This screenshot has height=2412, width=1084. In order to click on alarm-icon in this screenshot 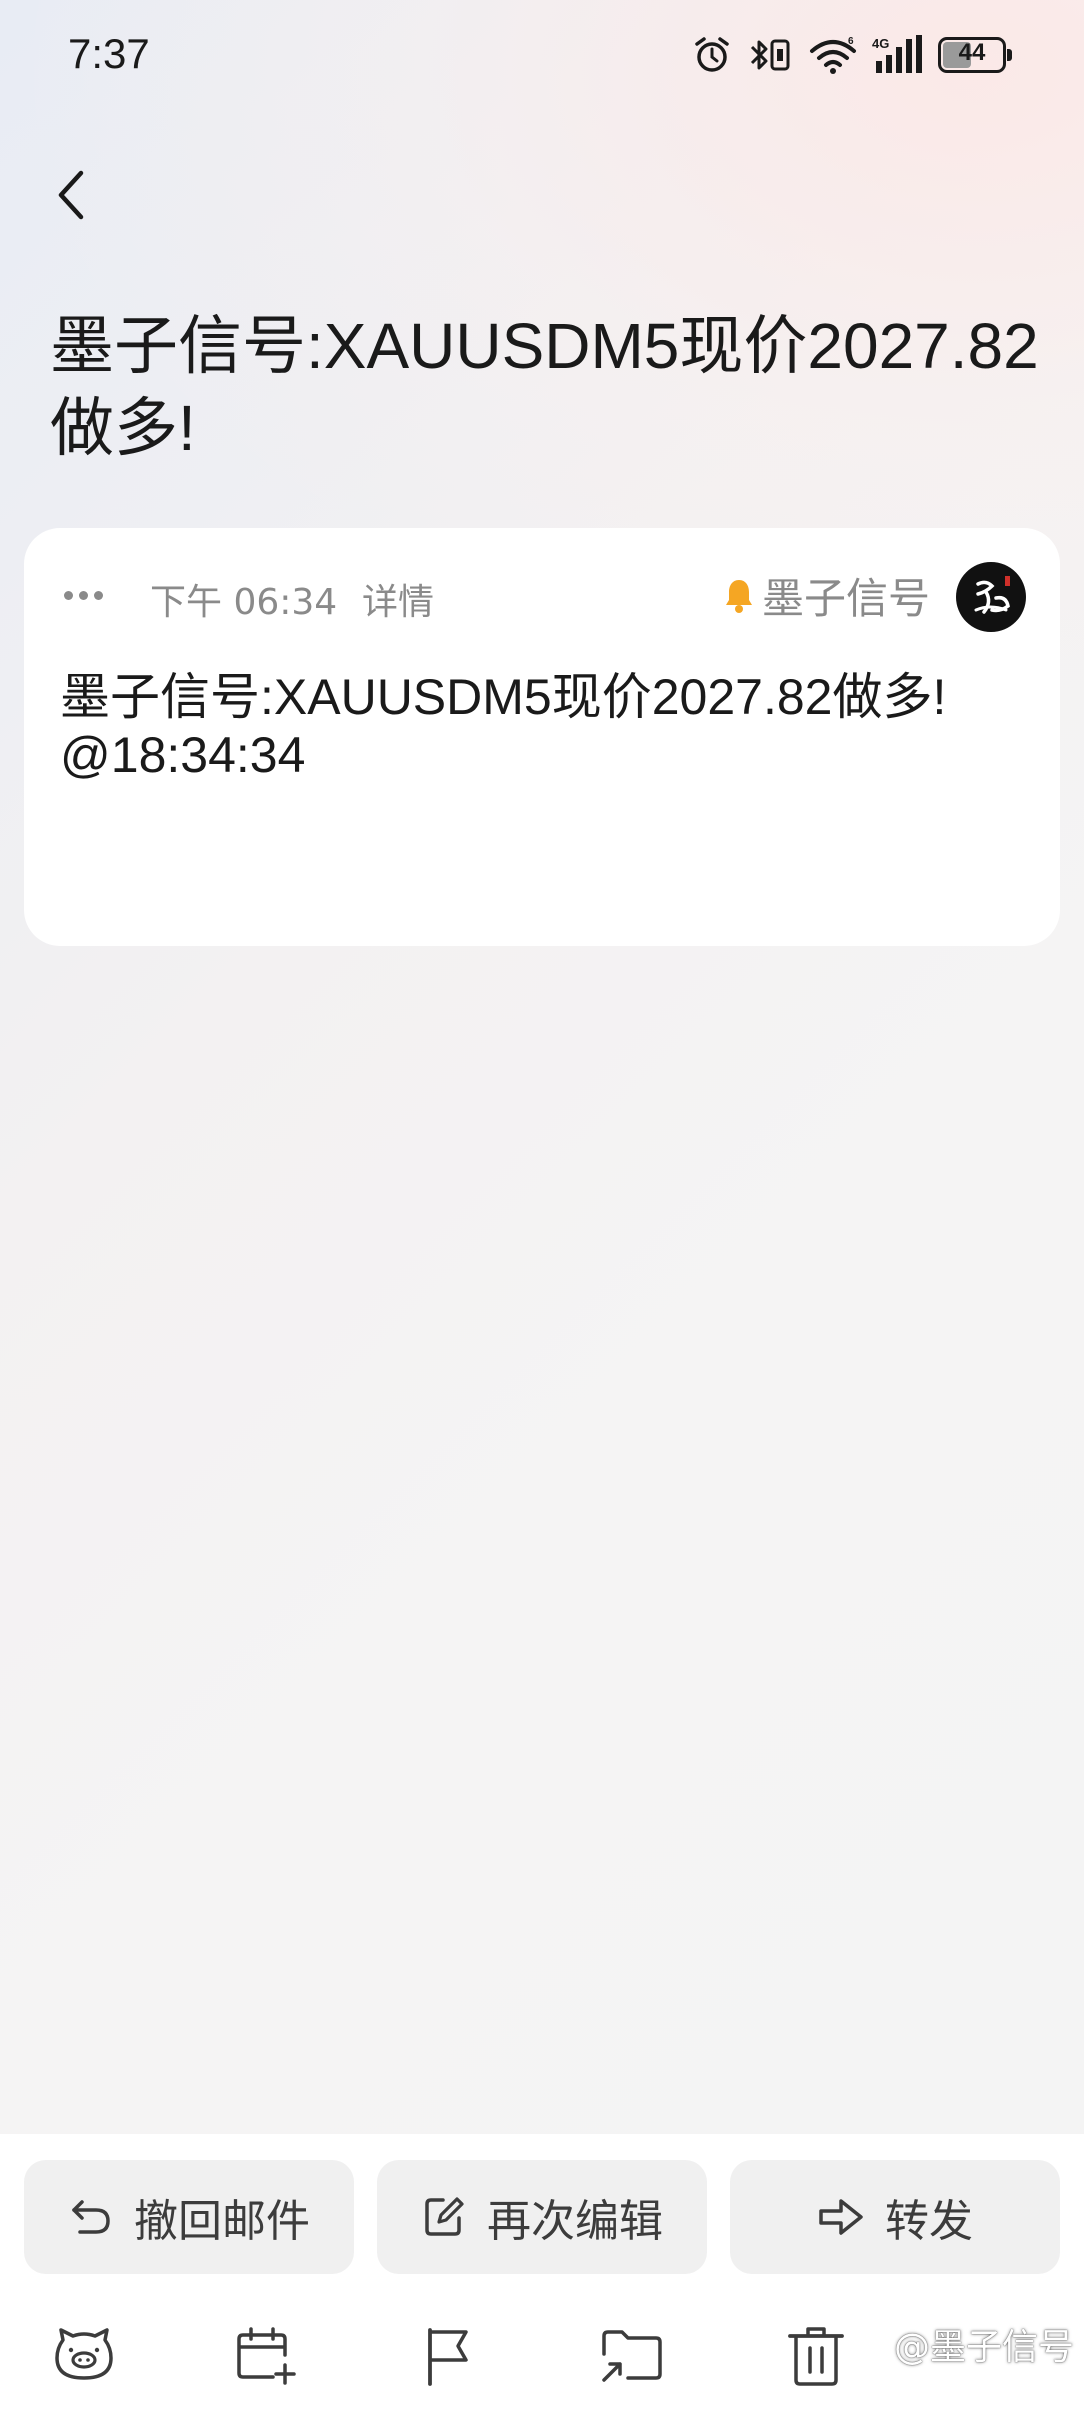, I will do `click(712, 55)`.